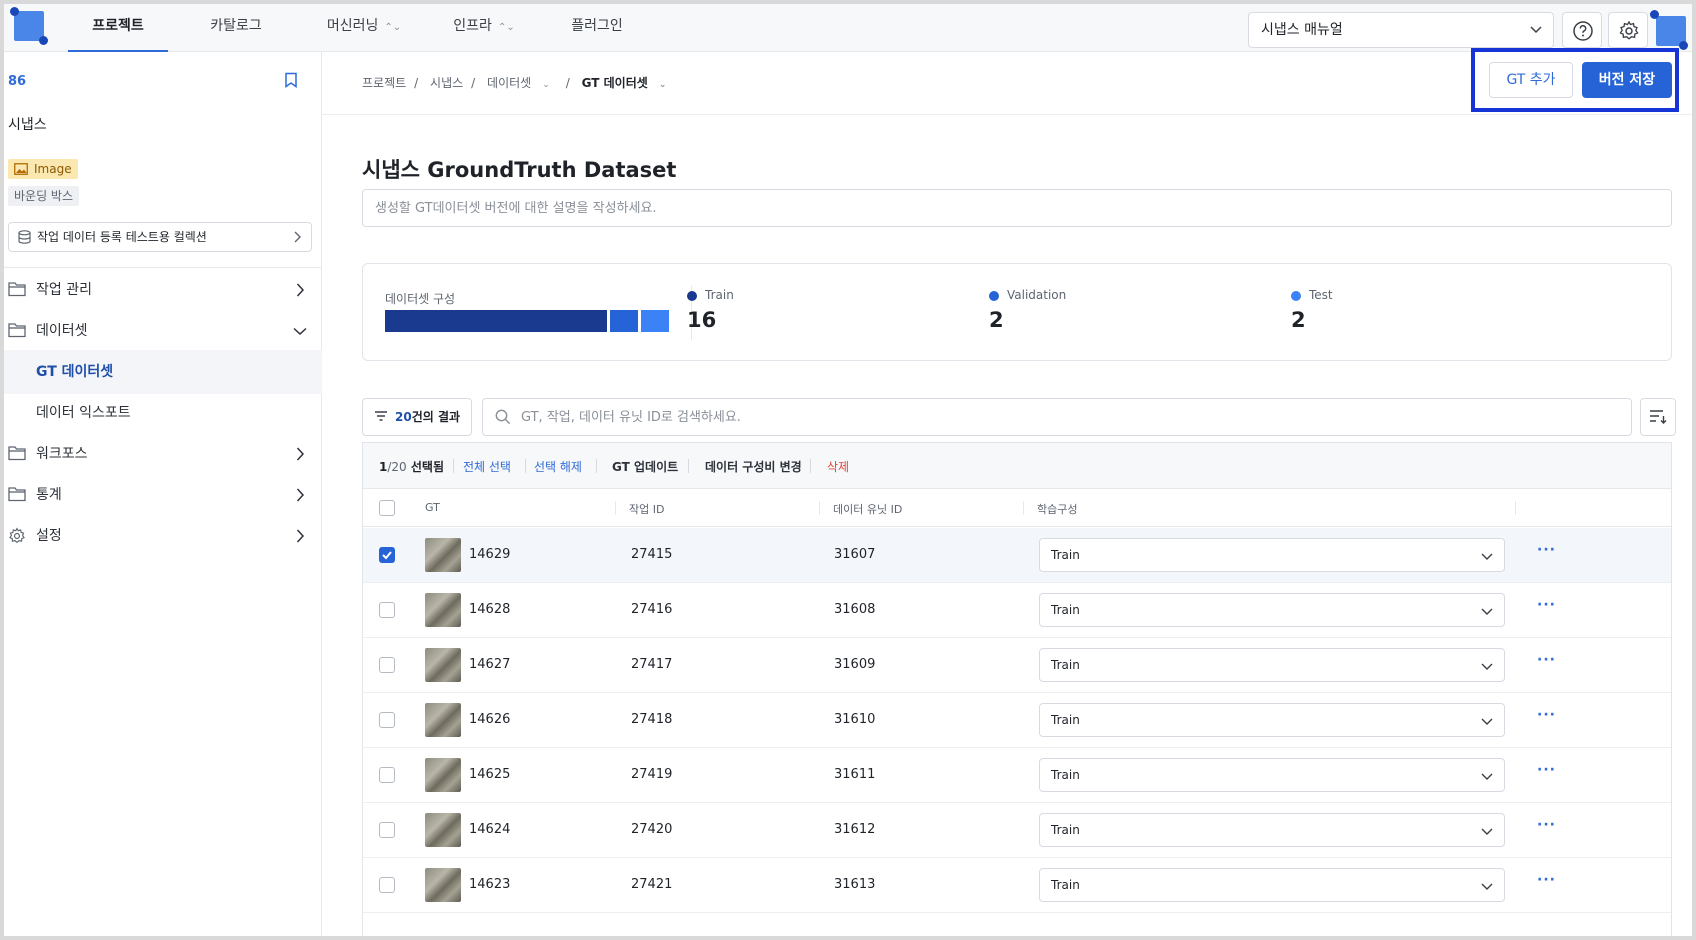  What do you see at coordinates (1531, 80) in the screenshot?
I see `gt-add-button: GT 추가` at bounding box center [1531, 80].